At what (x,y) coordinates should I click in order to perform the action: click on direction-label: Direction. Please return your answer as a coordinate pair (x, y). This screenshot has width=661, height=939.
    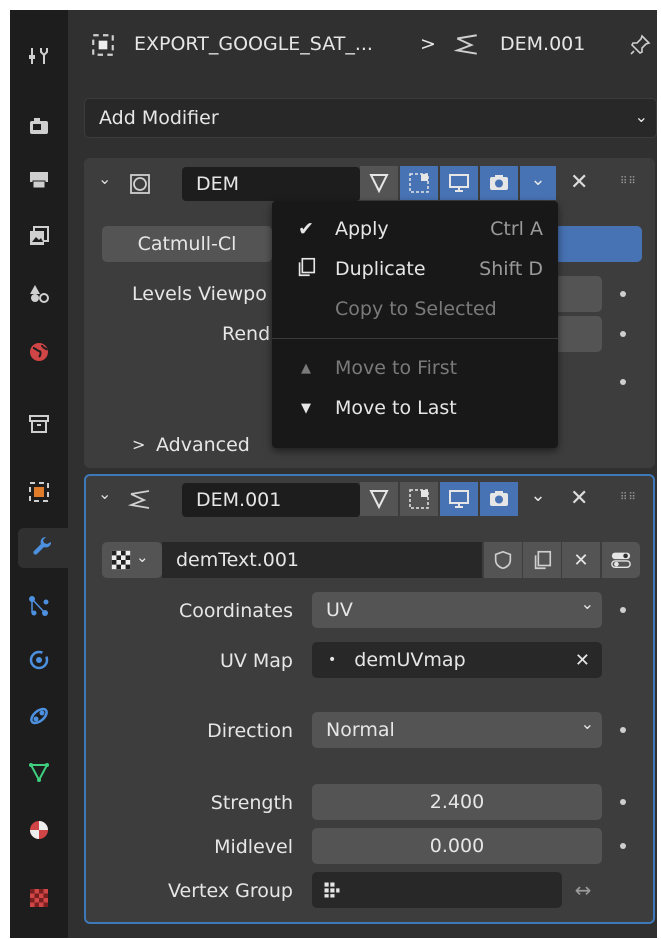
    Looking at the image, I should click on (250, 731).